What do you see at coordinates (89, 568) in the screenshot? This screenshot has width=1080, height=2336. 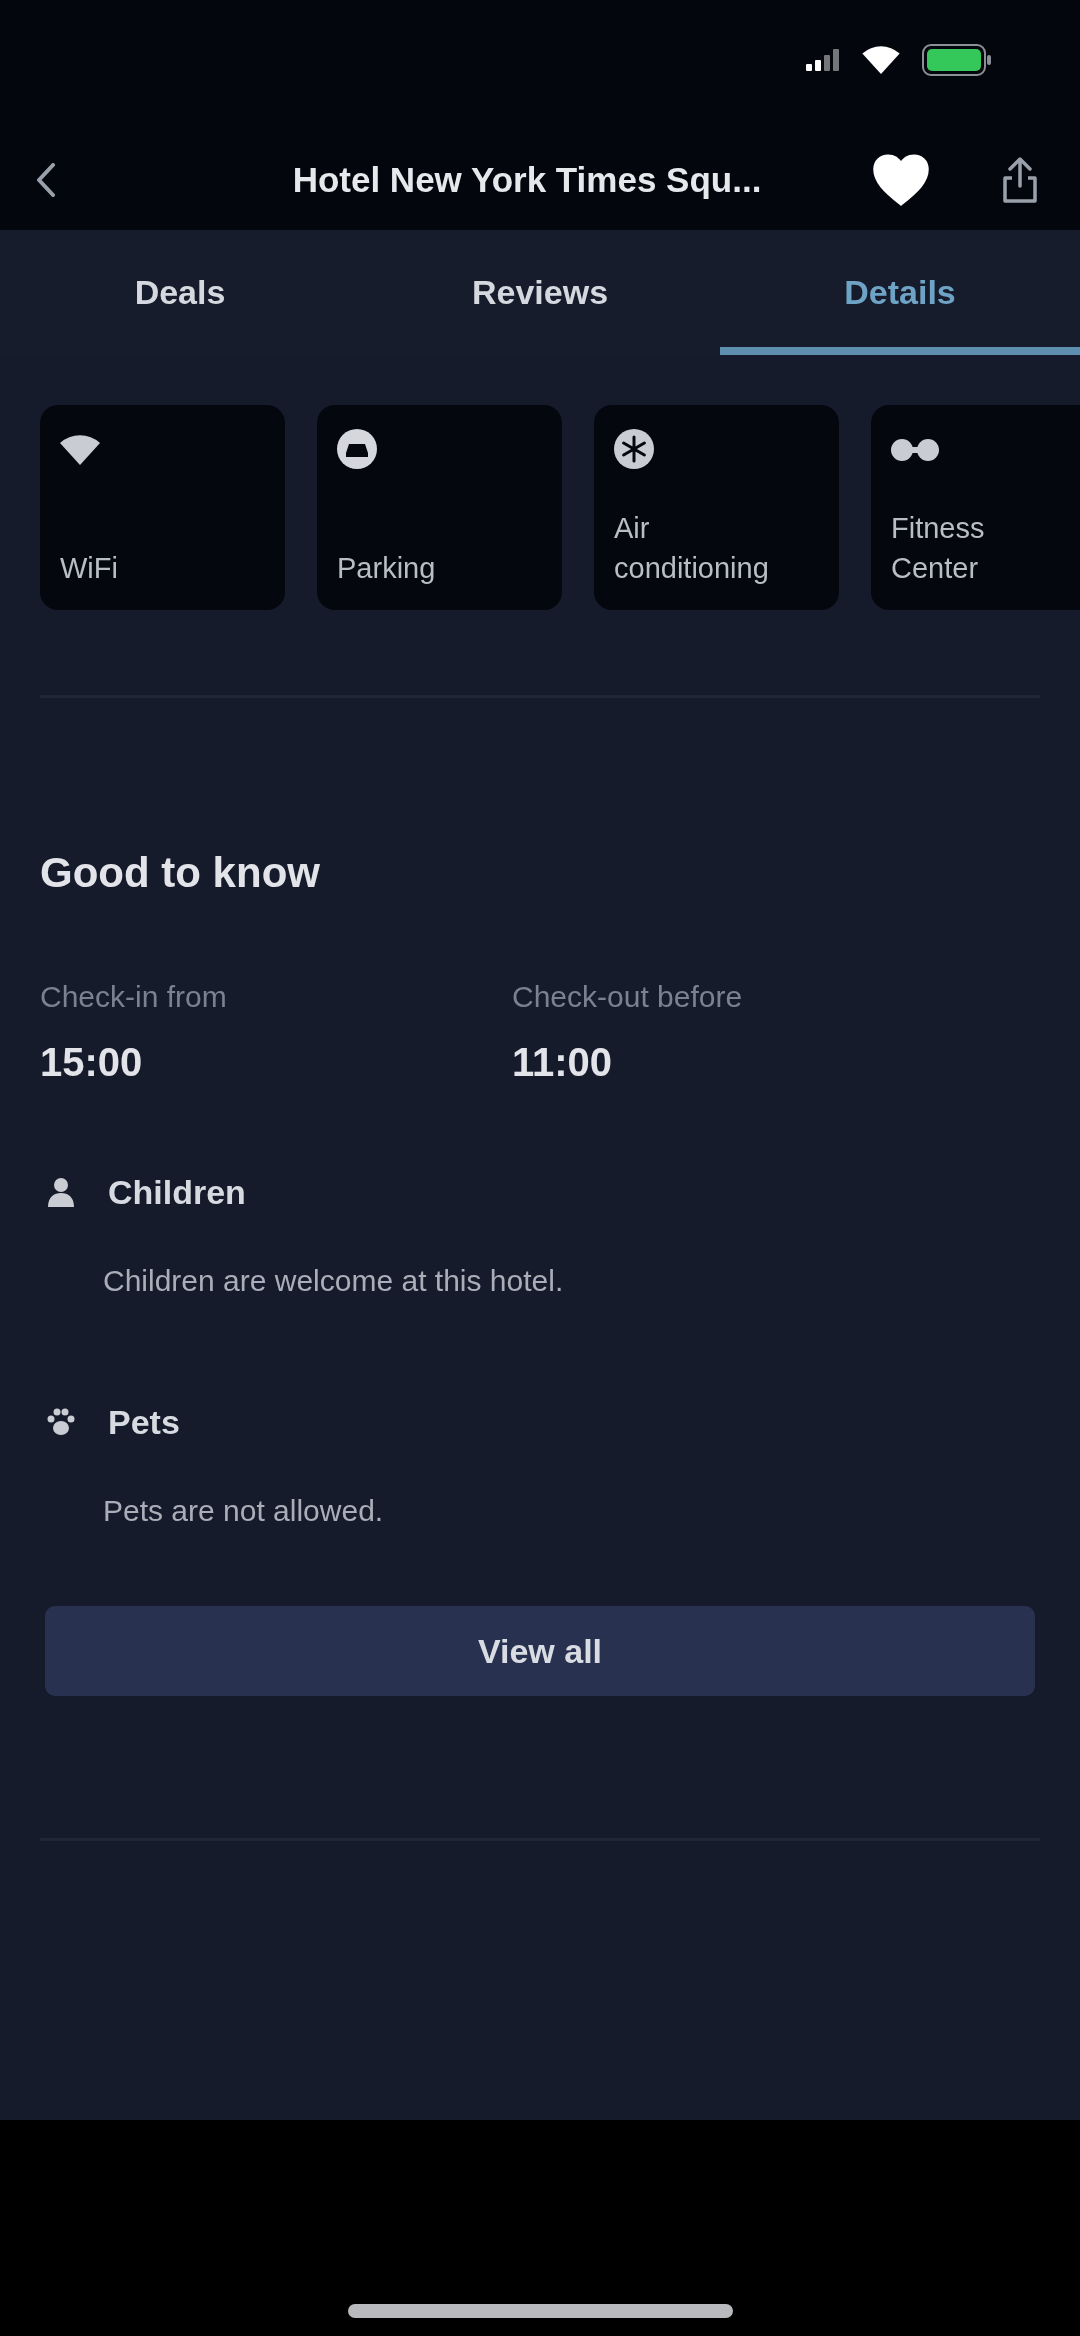 I see `amenity-label: WiFi` at bounding box center [89, 568].